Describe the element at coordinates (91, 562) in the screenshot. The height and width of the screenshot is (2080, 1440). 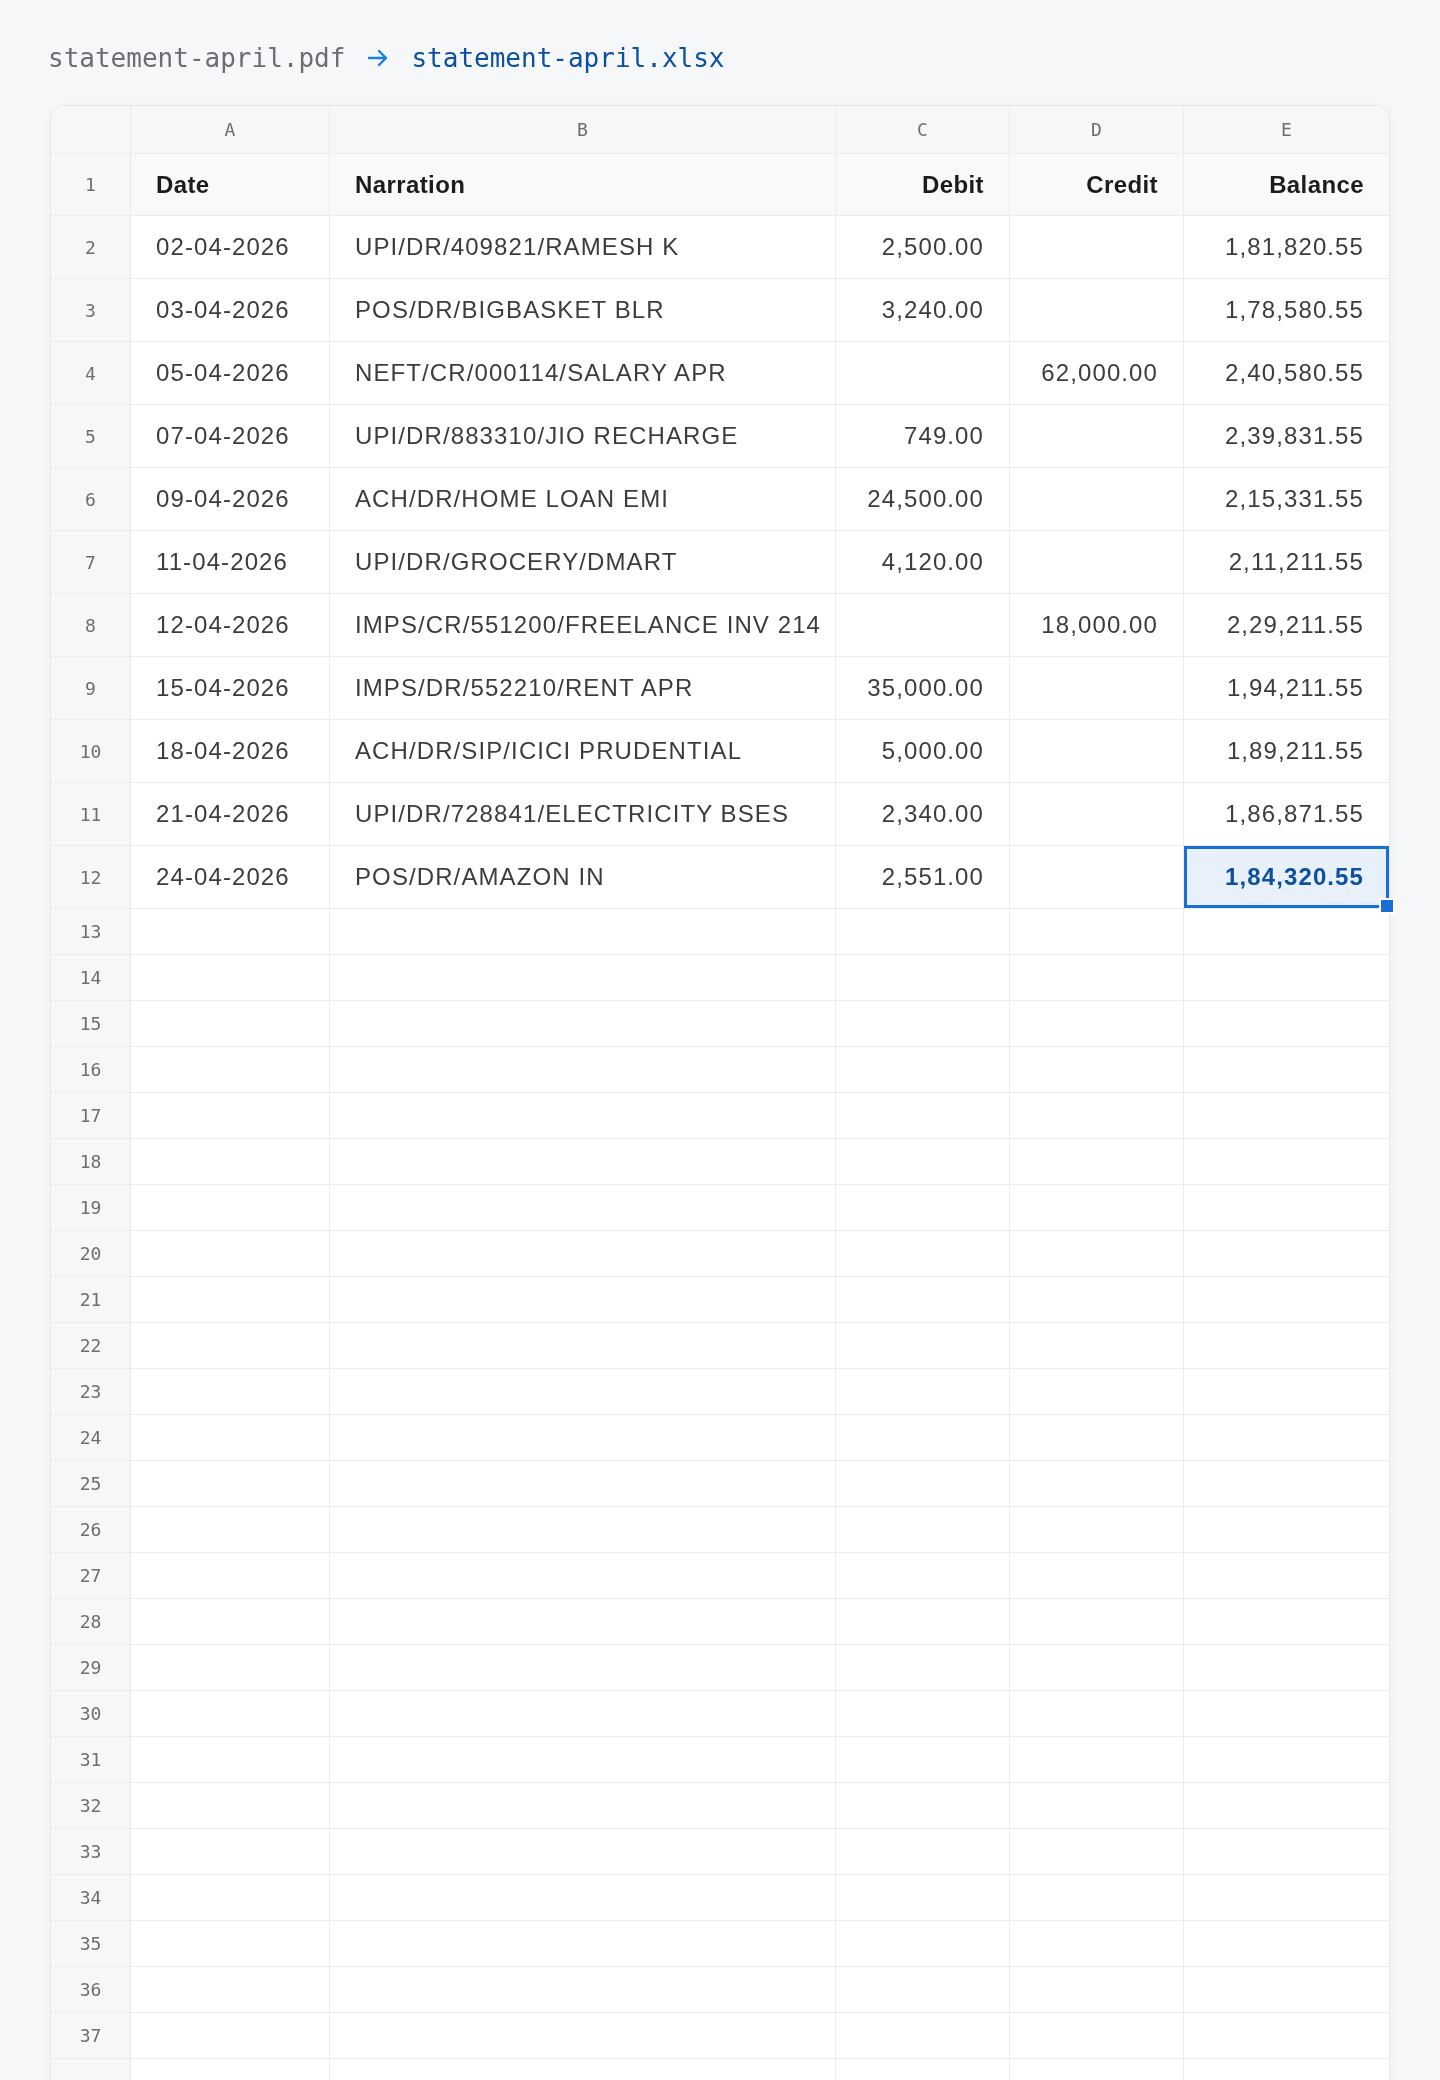
I see `row-number: 7` at that location.